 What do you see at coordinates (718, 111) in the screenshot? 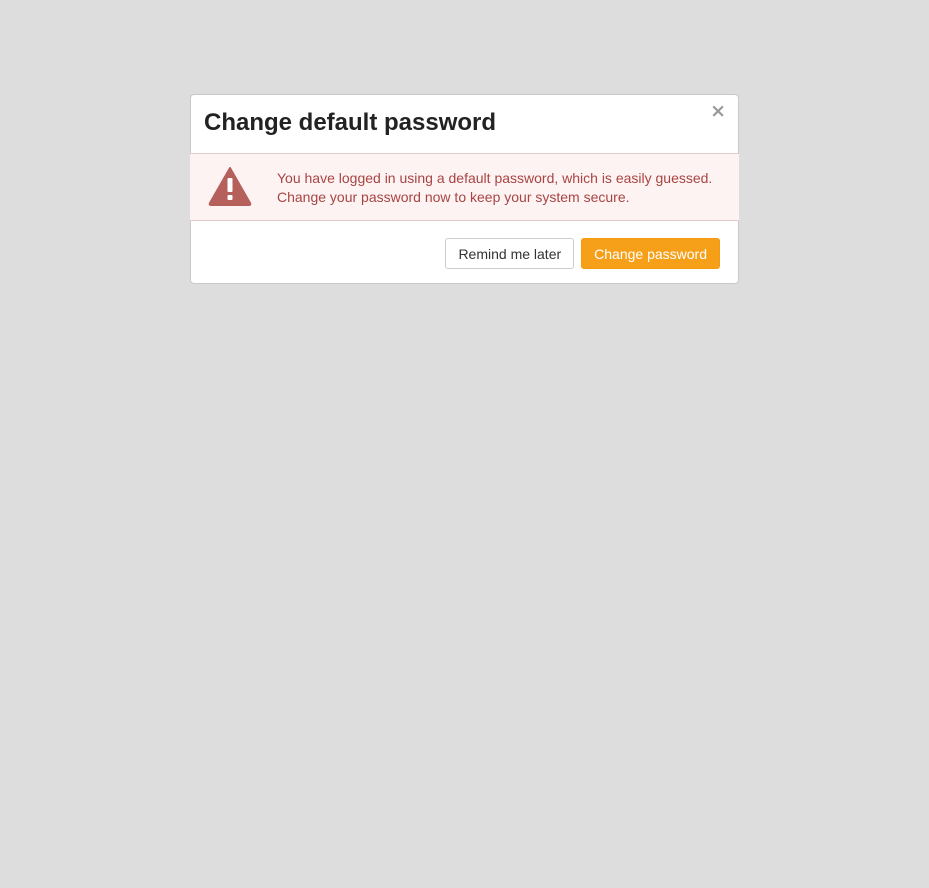
I see `close-icon: ×` at bounding box center [718, 111].